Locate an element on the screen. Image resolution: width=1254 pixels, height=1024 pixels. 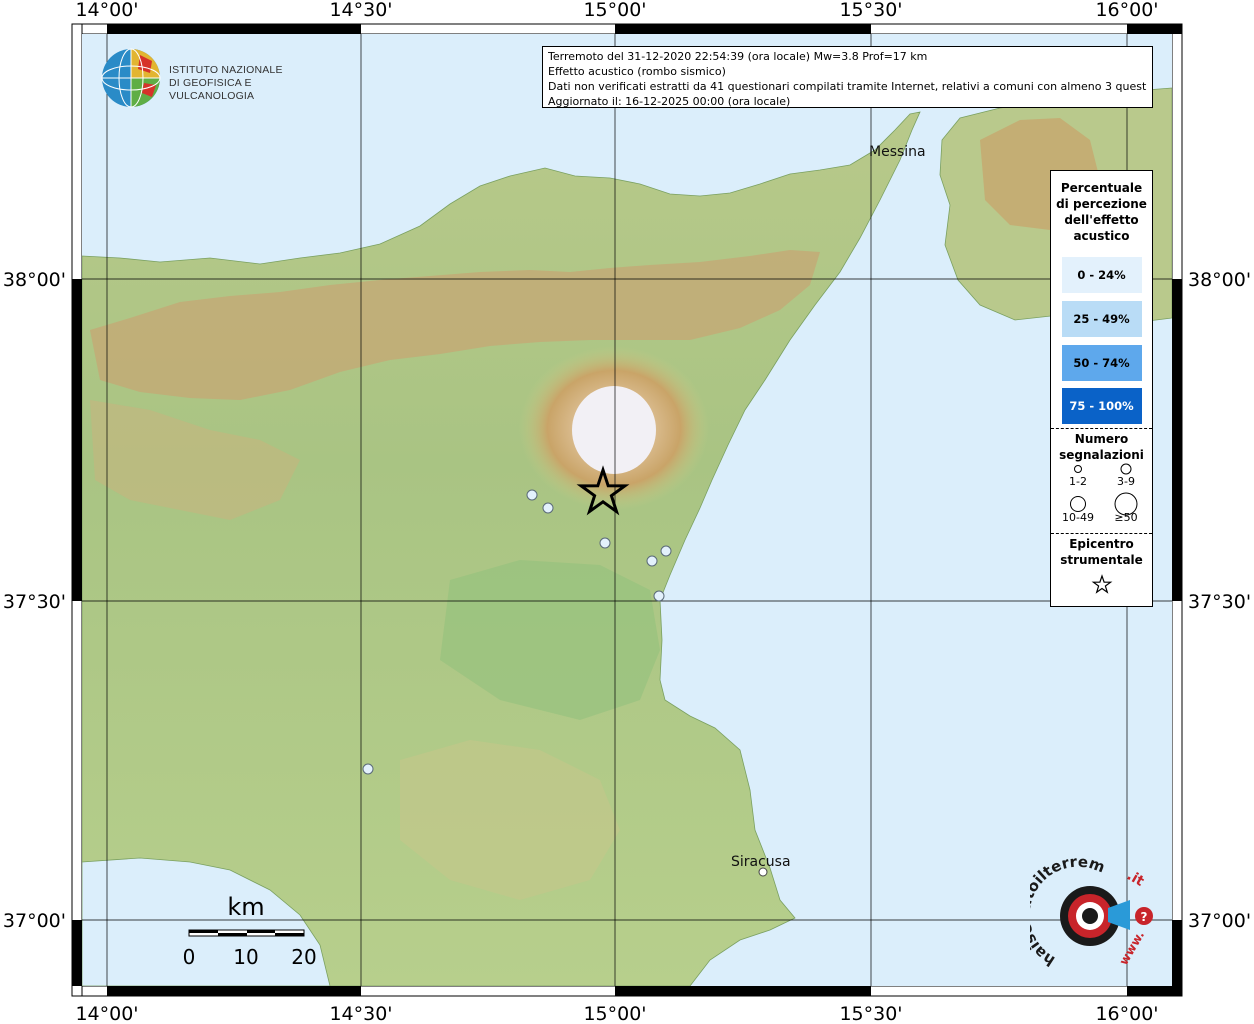
axis-label-bottom: 14°30' is located at coordinates (360, 1013).